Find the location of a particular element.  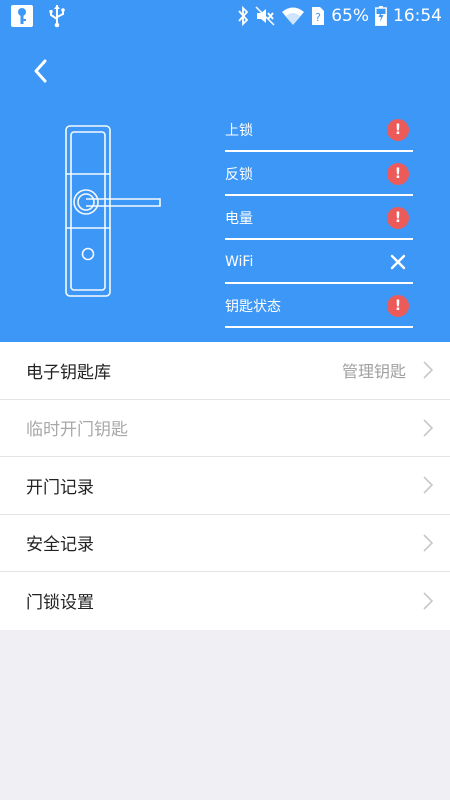

sim-icon: ? is located at coordinates (318, 16).